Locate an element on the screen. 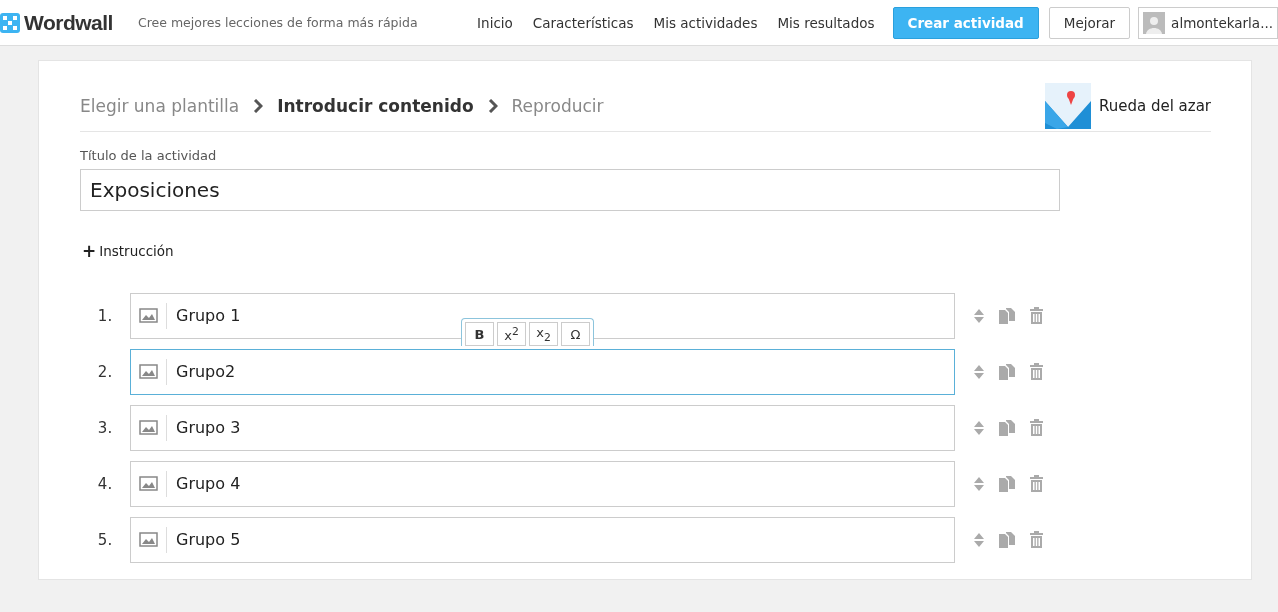  step-link: Reproducir is located at coordinates (557, 106).